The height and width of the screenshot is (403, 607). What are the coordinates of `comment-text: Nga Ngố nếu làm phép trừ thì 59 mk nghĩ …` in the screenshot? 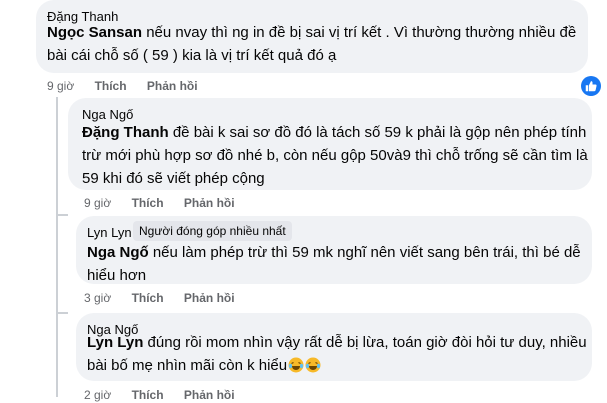 It's located at (337, 264).